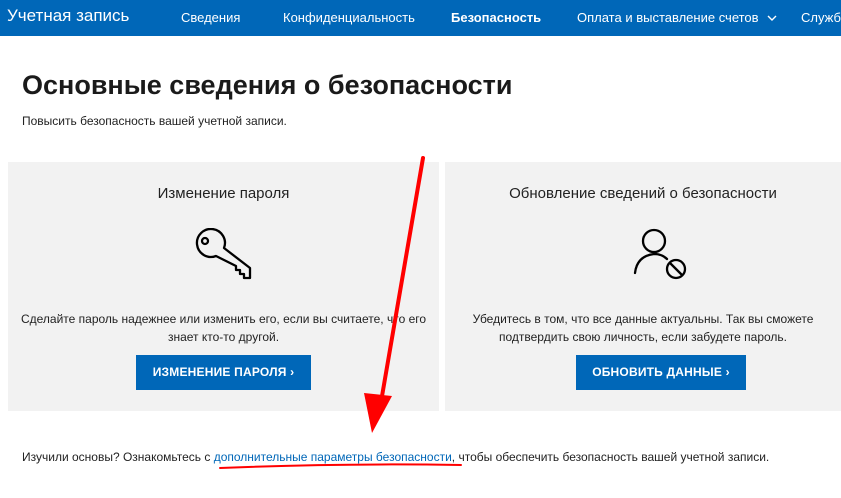 The width and height of the screenshot is (841, 498). What do you see at coordinates (340, 466) in the screenshot?
I see `annotation-underline` at bounding box center [340, 466].